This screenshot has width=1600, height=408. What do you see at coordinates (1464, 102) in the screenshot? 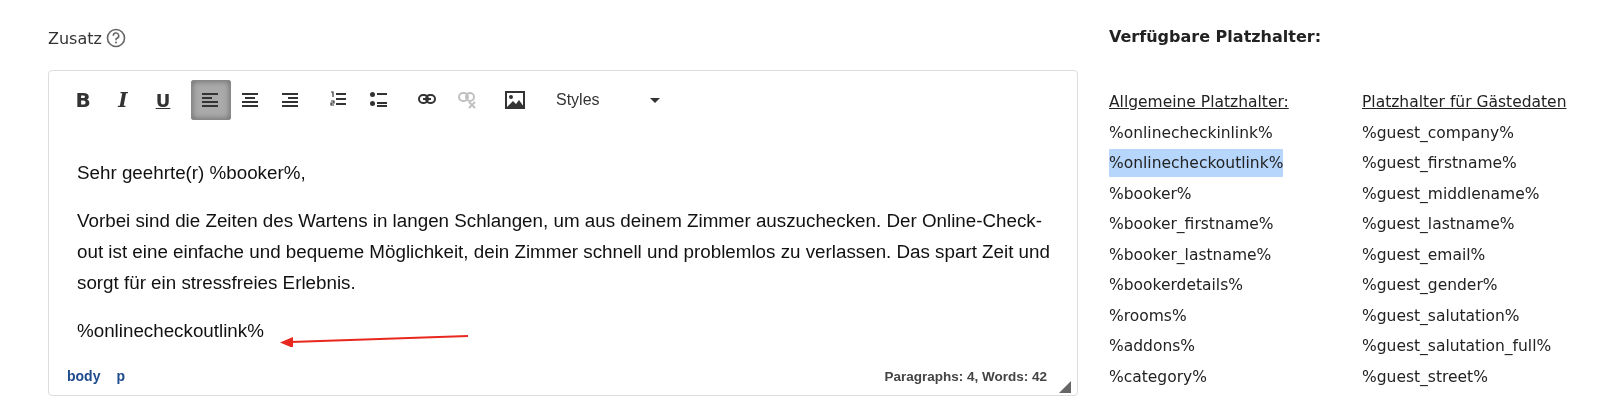
I see `column-heading: Platzhalter für Gästedaten` at bounding box center [1464, 102].